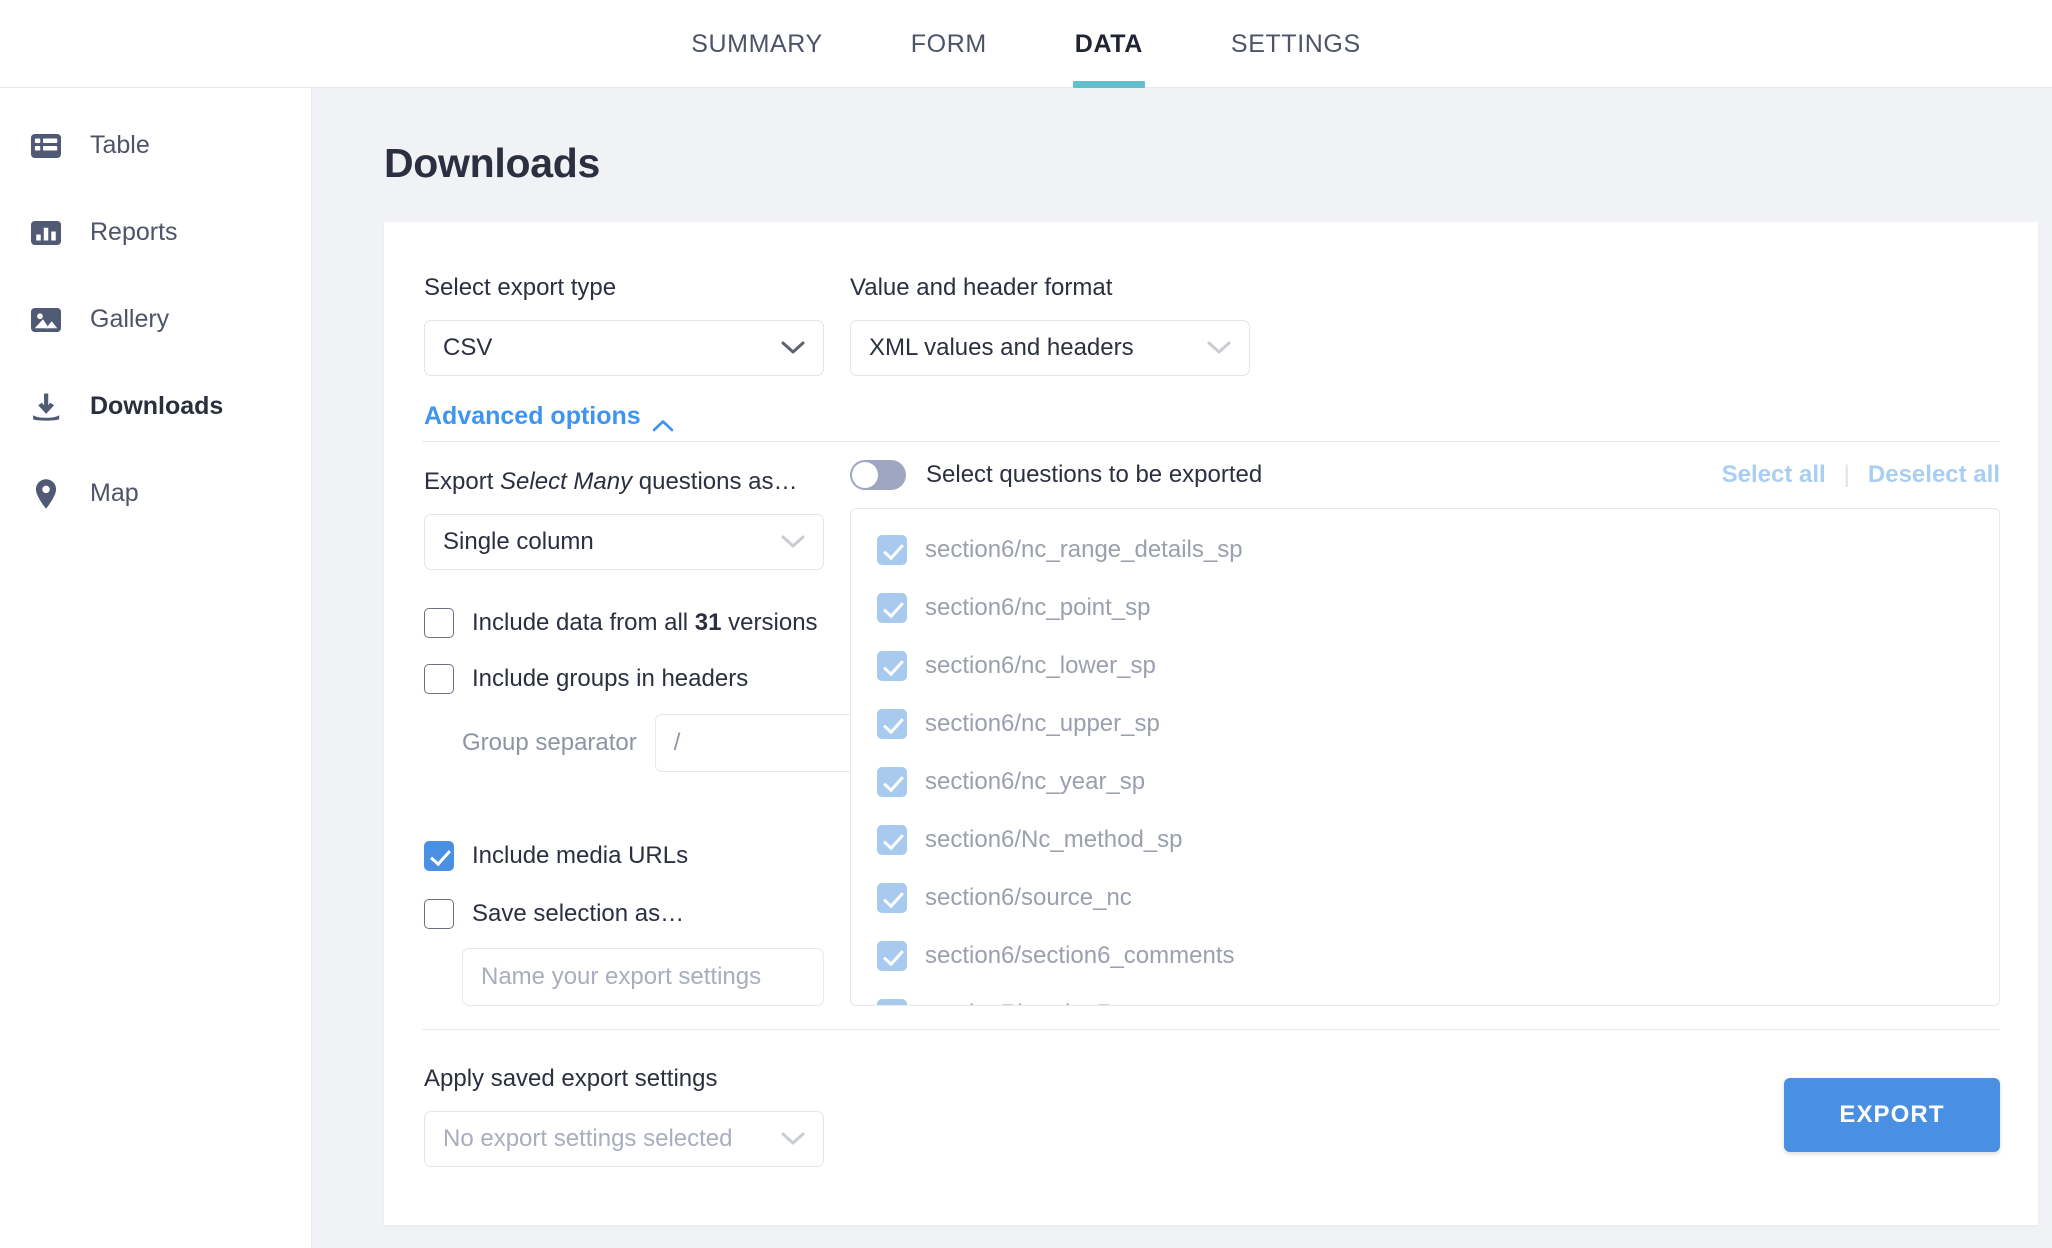 The height and width of the screenshot is (1248, 2052). I want to click on list-item: section6/nc_lower_sp, so click(1425, 666).